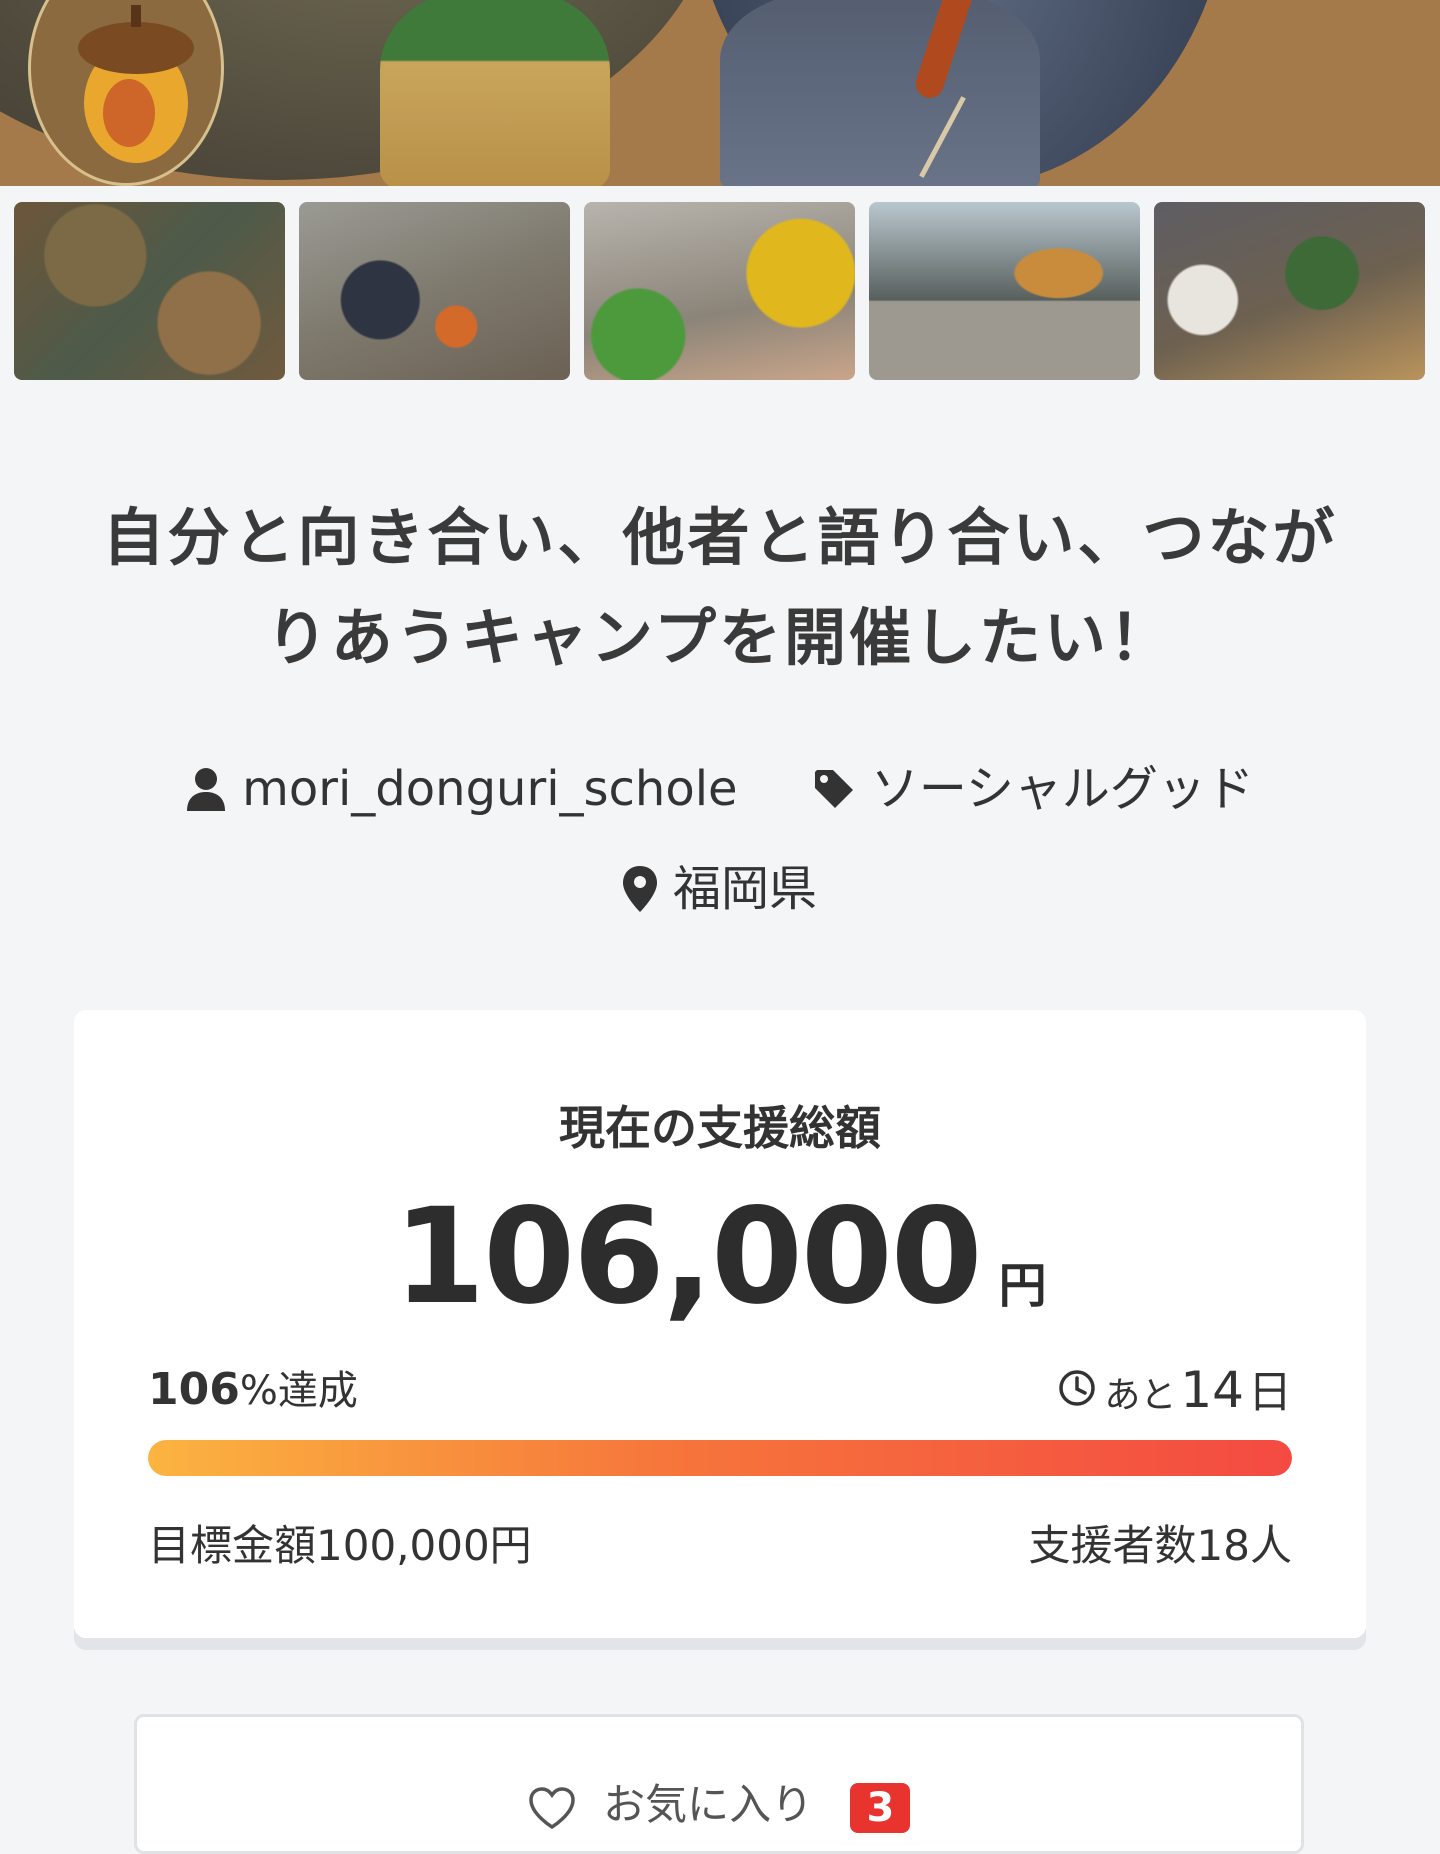 The height and width of the screenshot is (1854, 1440). I want to click on project-title: 自分と向き合い、他者と語り合い、つながりあうキャンプを開催したい！, so click(720, 587).